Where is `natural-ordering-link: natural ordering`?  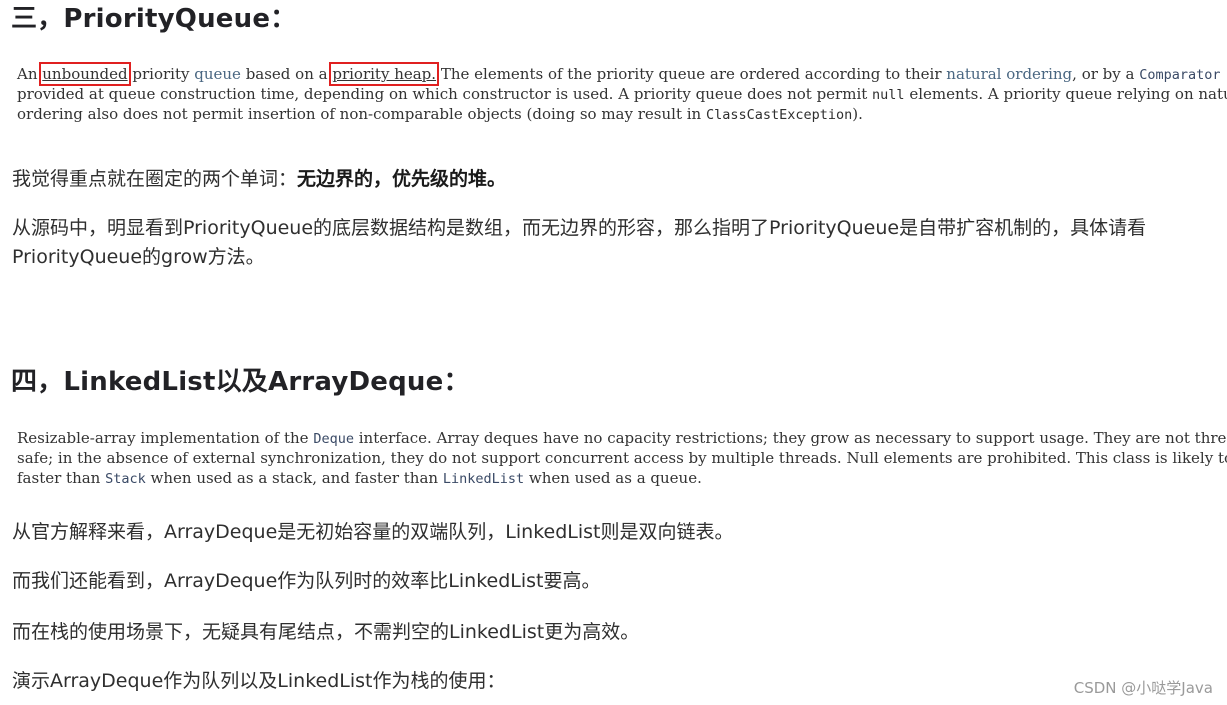 natural-ordering-link: natural ordering is located at coordinates (1009, 74).